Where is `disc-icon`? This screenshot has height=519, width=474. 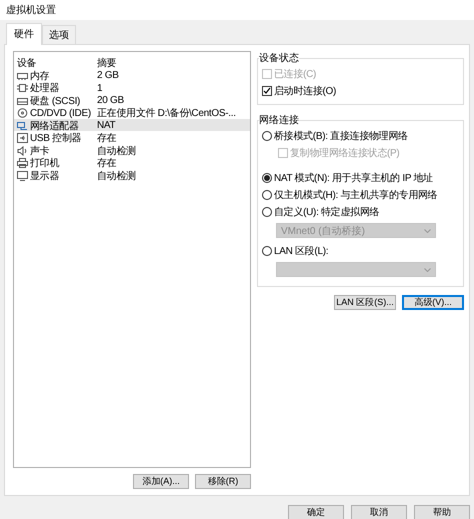 disc-icon is located at coordinates (22, 113).